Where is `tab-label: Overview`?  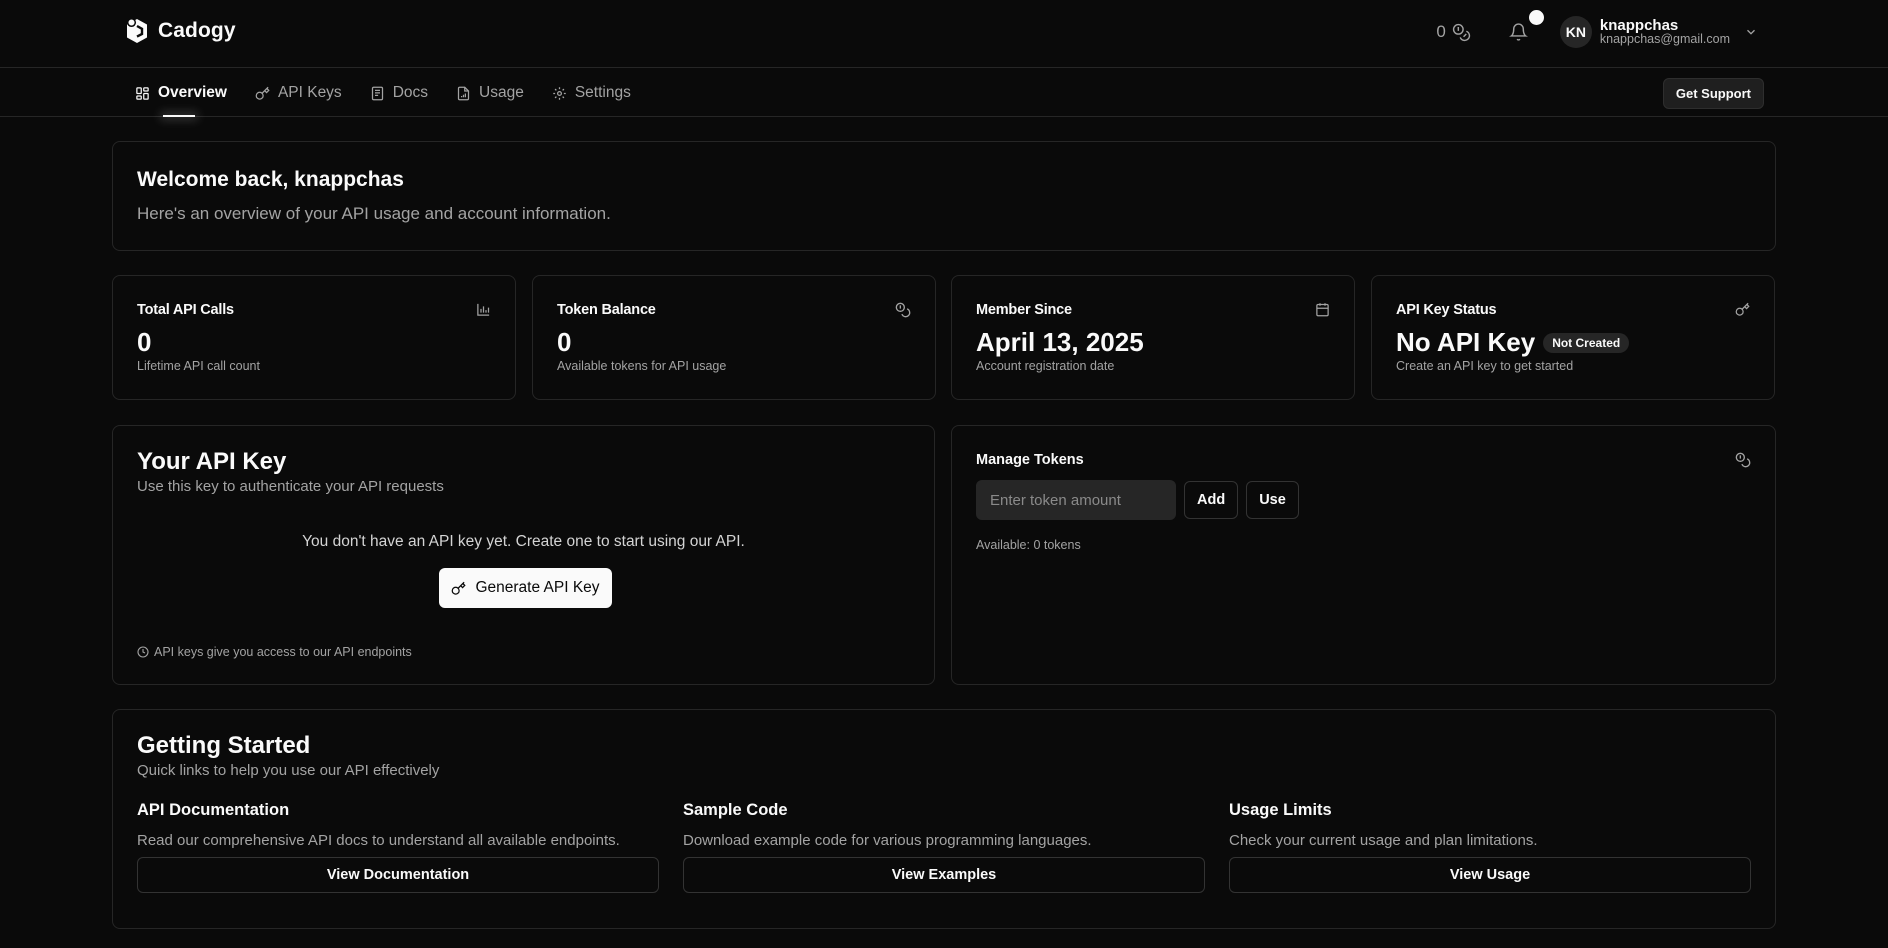 tab-label: Overview is located at coordinates (192, 92).